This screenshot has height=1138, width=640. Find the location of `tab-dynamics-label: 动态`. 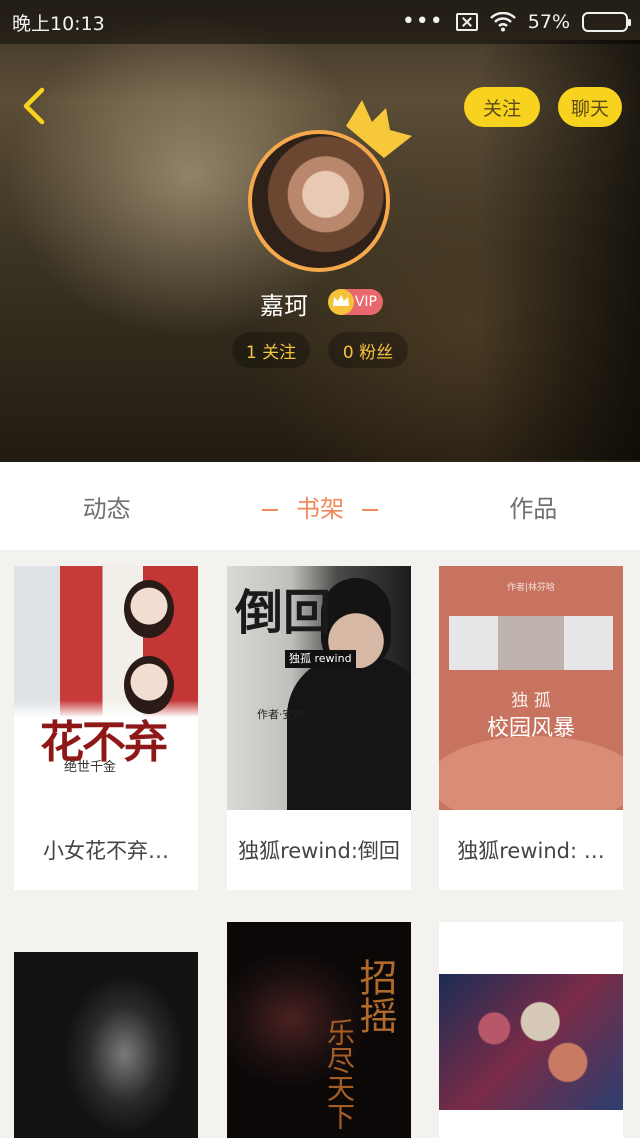

tab-dynamics-label: 动态 is located at coordinates (106, 508).